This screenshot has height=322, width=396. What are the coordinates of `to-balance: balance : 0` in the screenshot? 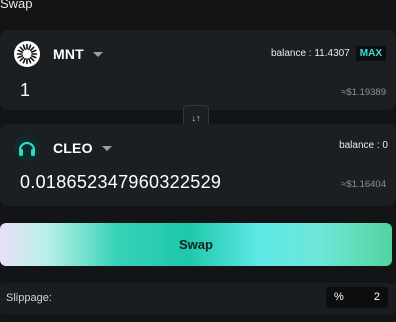 It's located at (363, 145).